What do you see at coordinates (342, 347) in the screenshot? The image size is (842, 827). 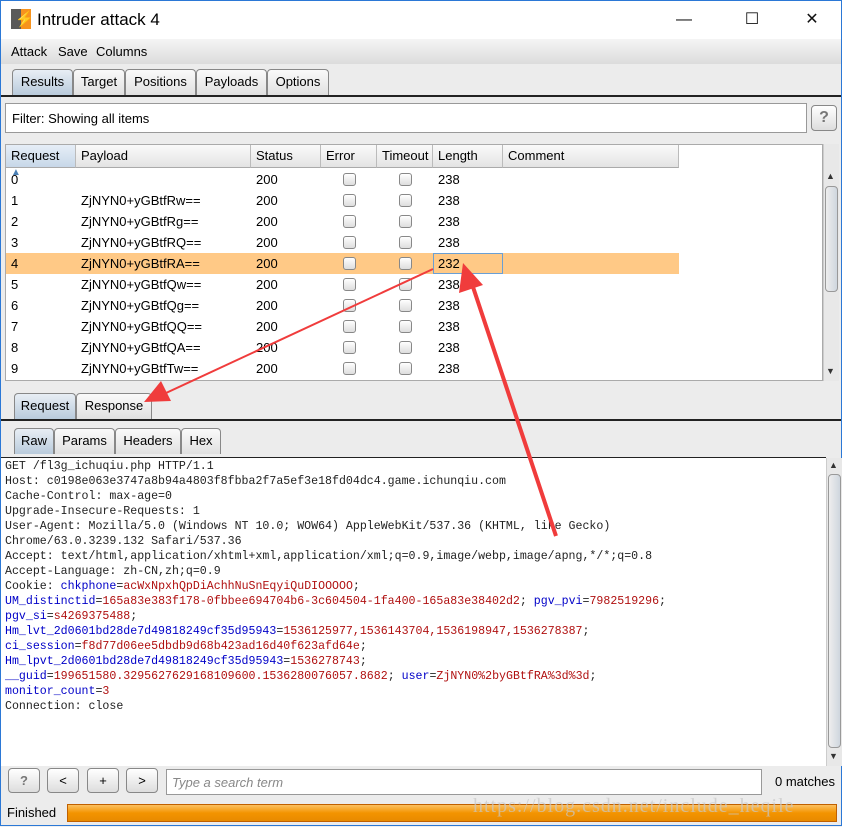 I see `table-row: 8 ZjNYN0+yGBtfQA== 200 238` at bounding box center [342, 347].